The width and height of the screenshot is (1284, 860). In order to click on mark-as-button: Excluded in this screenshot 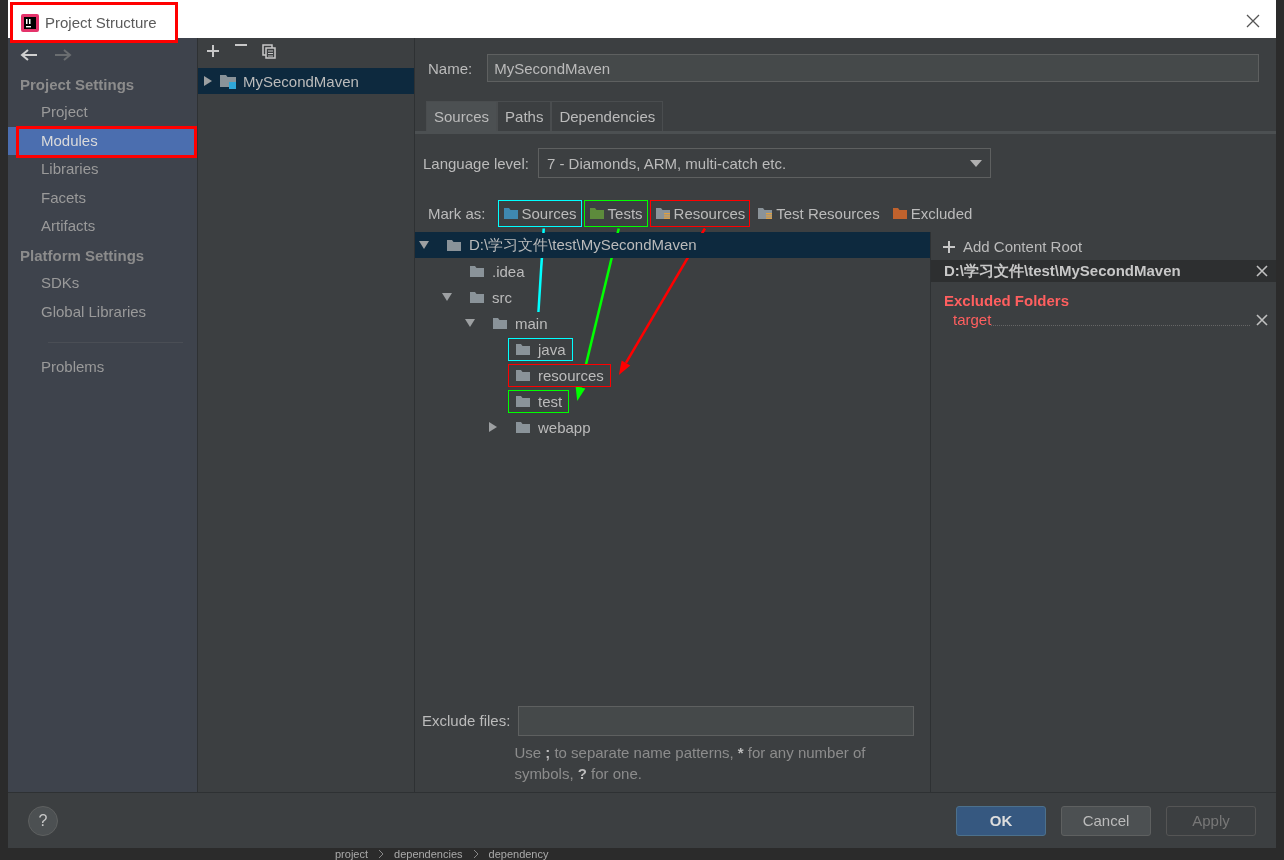, I will do `click(932, 213)`.